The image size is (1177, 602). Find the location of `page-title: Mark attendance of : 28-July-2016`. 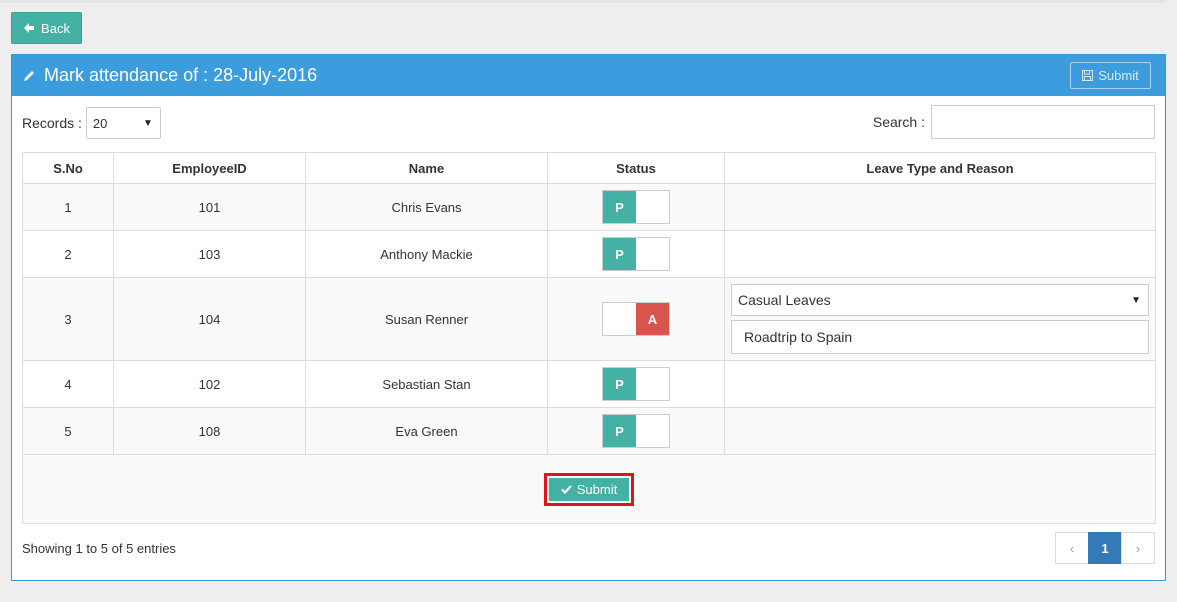

page-title: Mark attendance of : 28-July-2016 is located at coordinates (181, 75).